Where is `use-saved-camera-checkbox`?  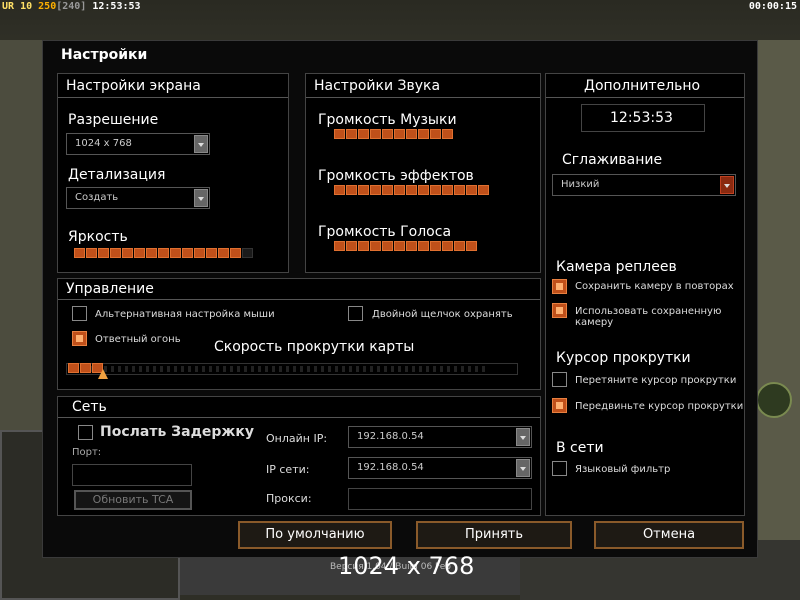
use-saved-camera-checkbox is located at coordinates (559, 310).